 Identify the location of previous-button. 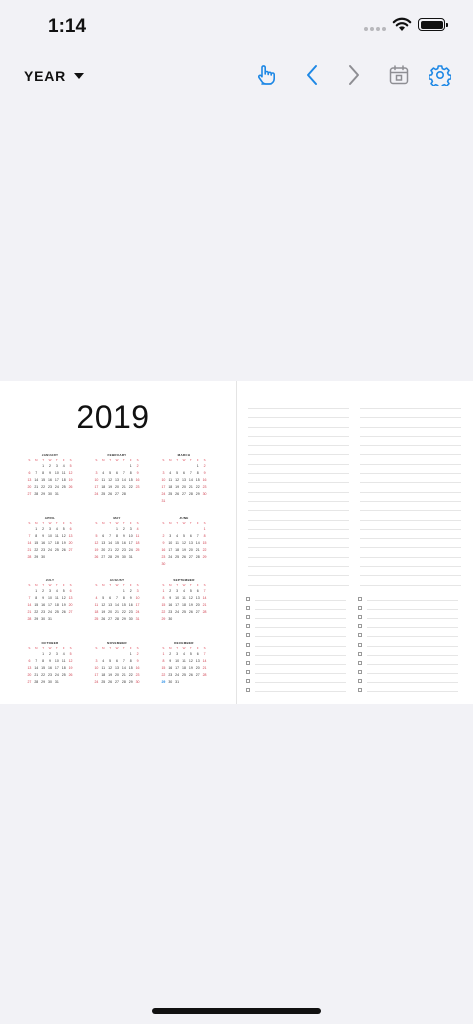
(312, 75).